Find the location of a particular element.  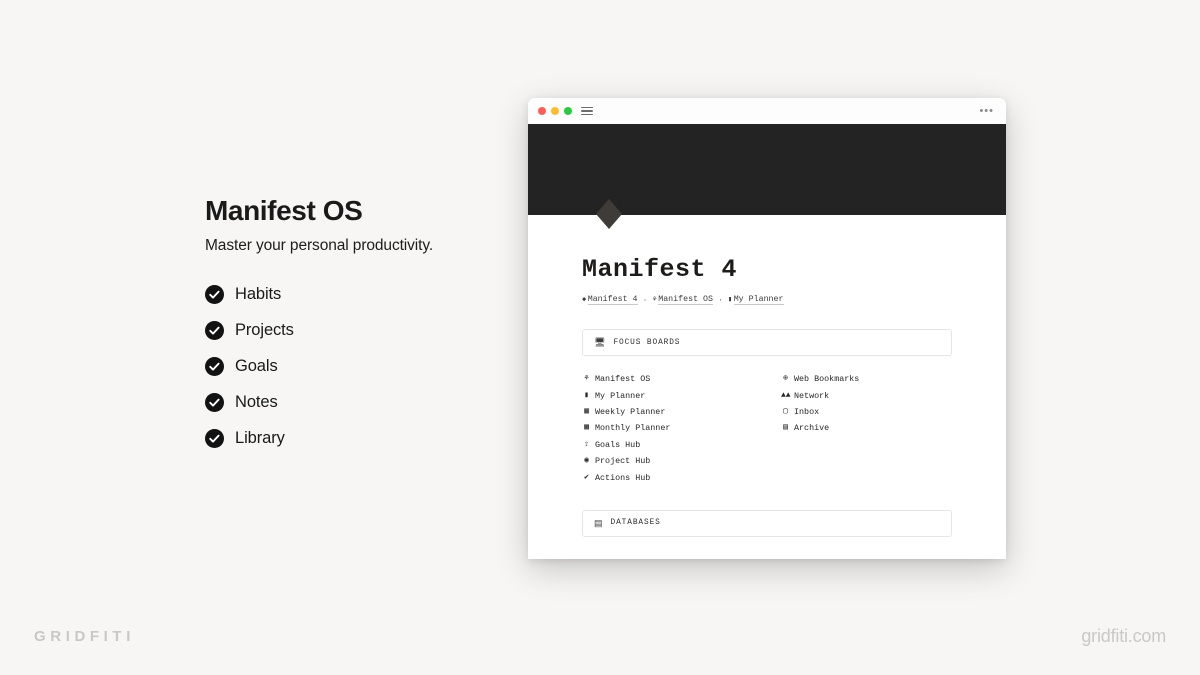

promo-title: Manifest OS is located at coordinates (284, 210).